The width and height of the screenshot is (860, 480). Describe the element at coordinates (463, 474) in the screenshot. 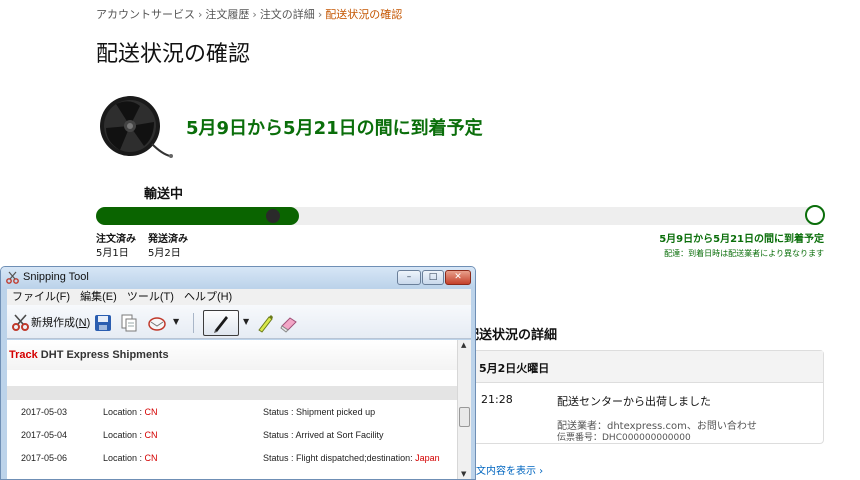

I see `scroll-down-arrow-icon: ▼` at that location.